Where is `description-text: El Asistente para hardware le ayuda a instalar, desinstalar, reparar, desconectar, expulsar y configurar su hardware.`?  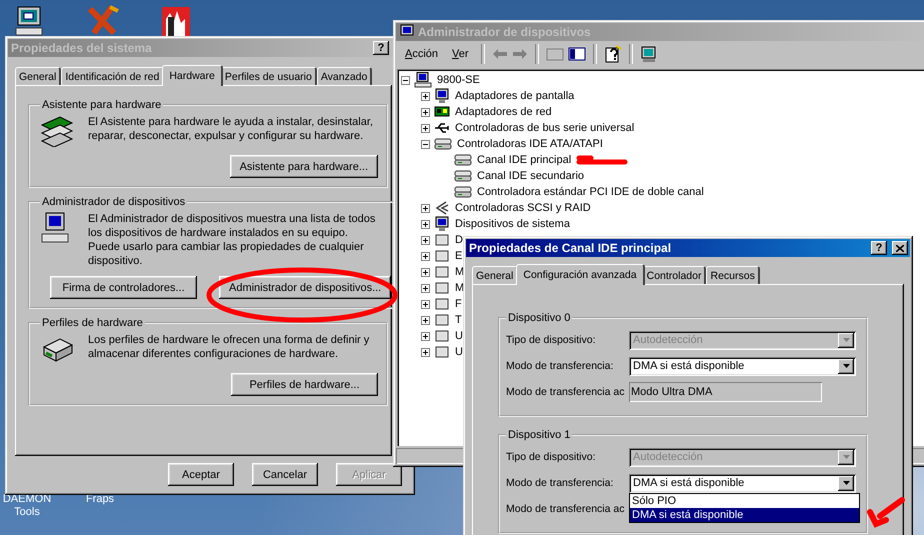
description-text: El Asistente para hardware le ayuda a instalar, desinstalar, reparar, desconectar, expulsar y configurar su hardware. is located at coordinates (231, 129).